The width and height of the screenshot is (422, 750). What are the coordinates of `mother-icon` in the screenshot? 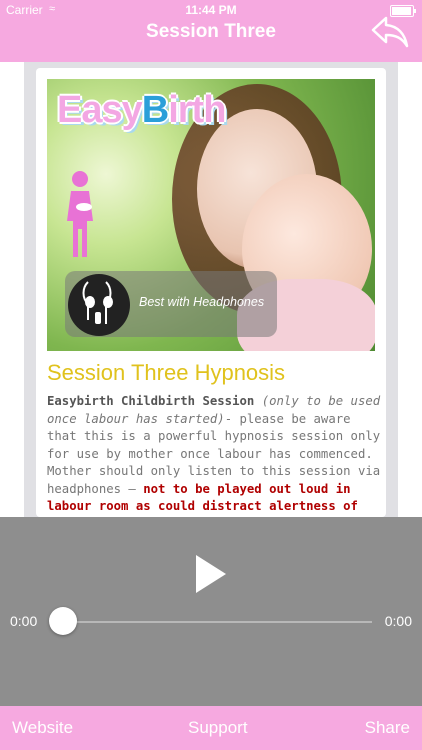 It's located at (80, 214).